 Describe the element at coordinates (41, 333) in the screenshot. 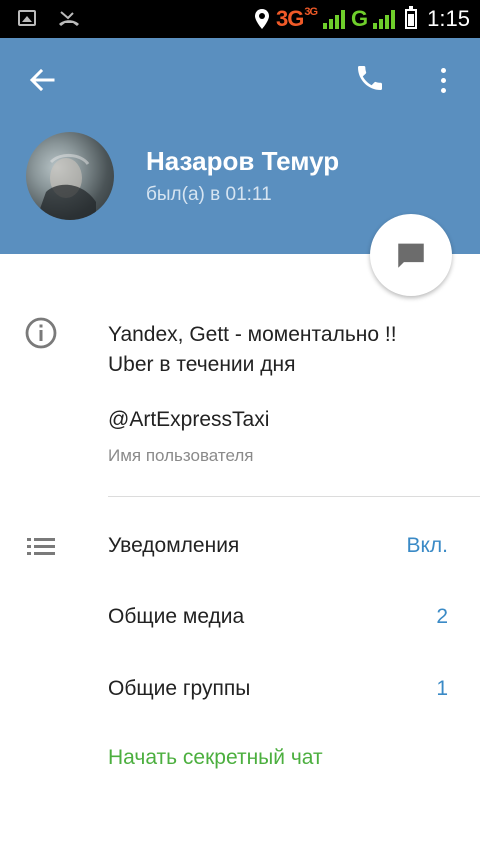

I see `info-icon` at that location.